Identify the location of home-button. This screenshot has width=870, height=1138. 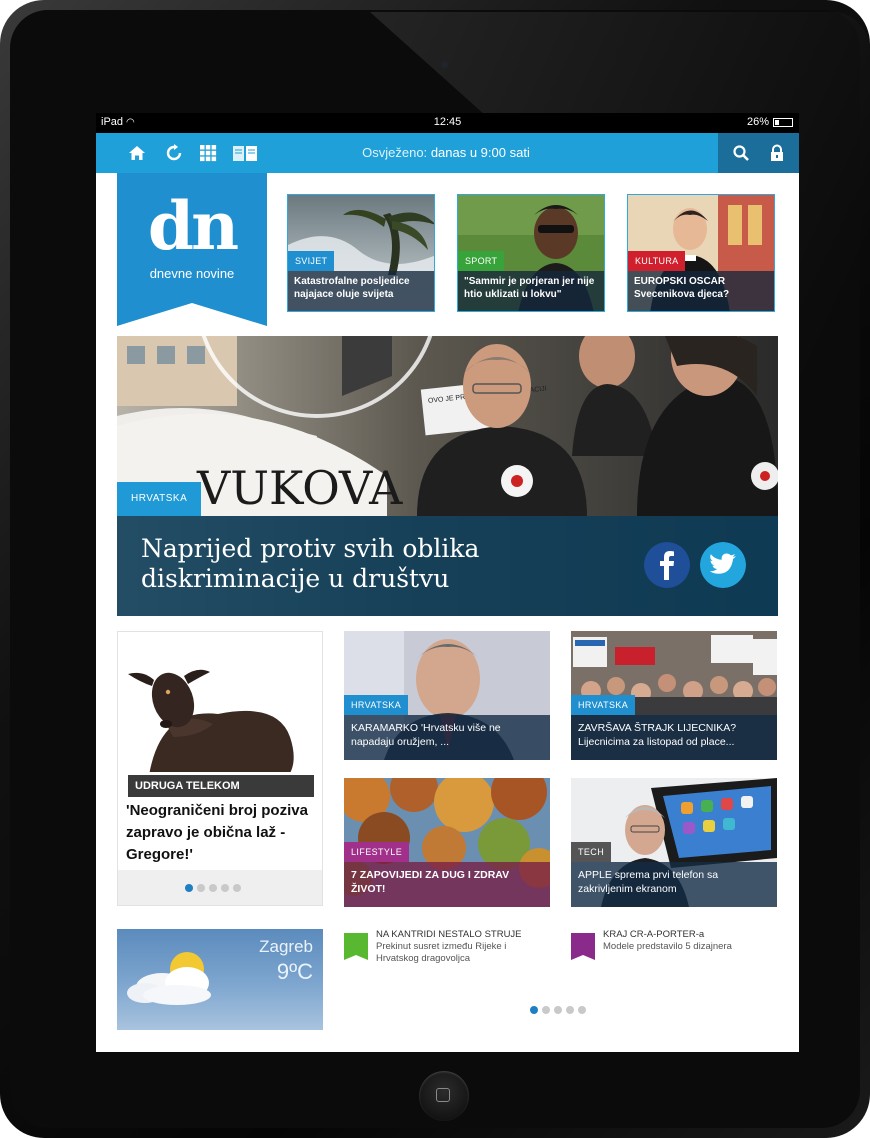
(444, 1096).